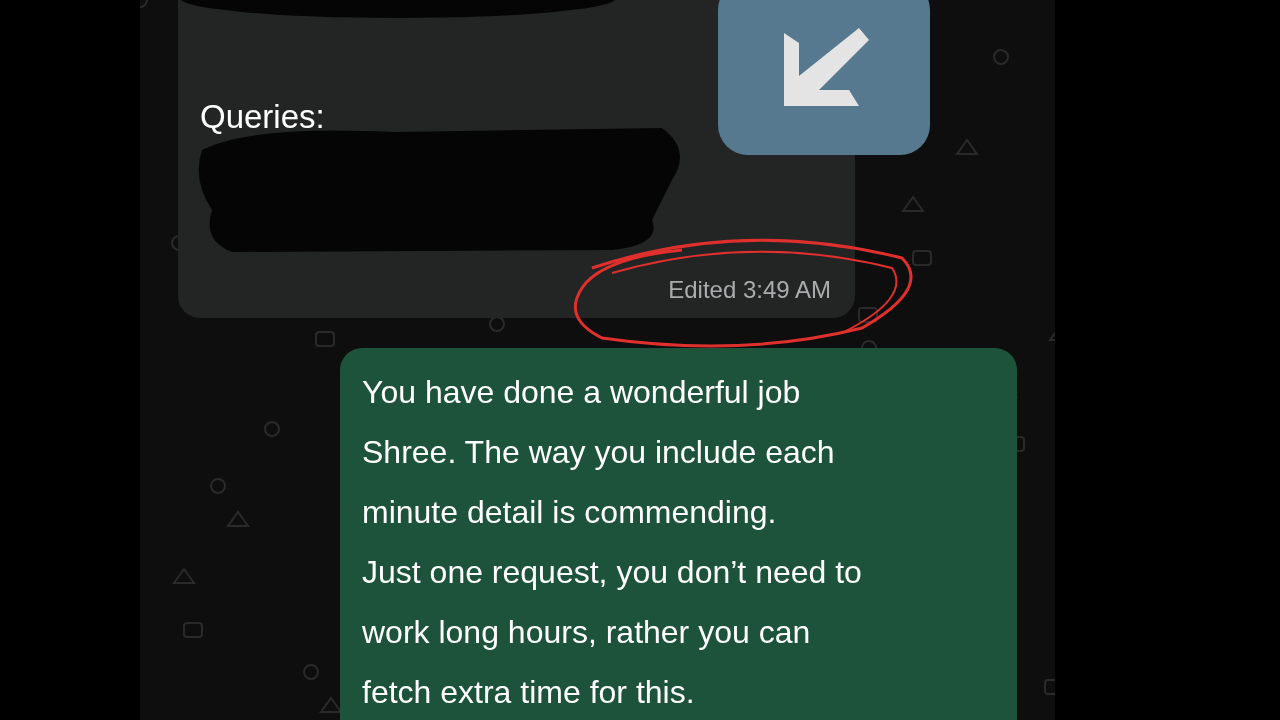  What do you see at coordinates (749, 290) in the screenshot?
I see `edited-timestamp: Edited 3:49 AM` at bounding box center [749, 290].